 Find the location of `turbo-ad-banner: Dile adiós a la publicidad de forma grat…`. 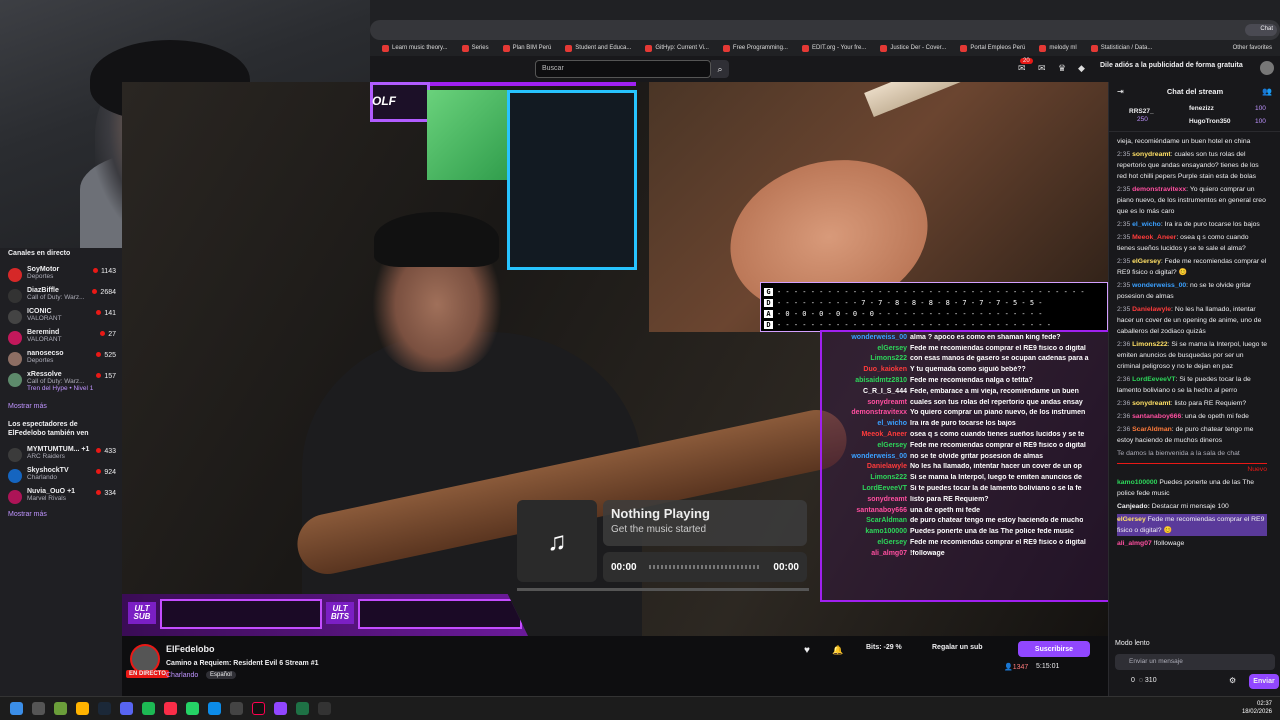

turbo-ad-banner: Dile adiós a la publicidad de forma grat… is located at coordinates (1171, 65).